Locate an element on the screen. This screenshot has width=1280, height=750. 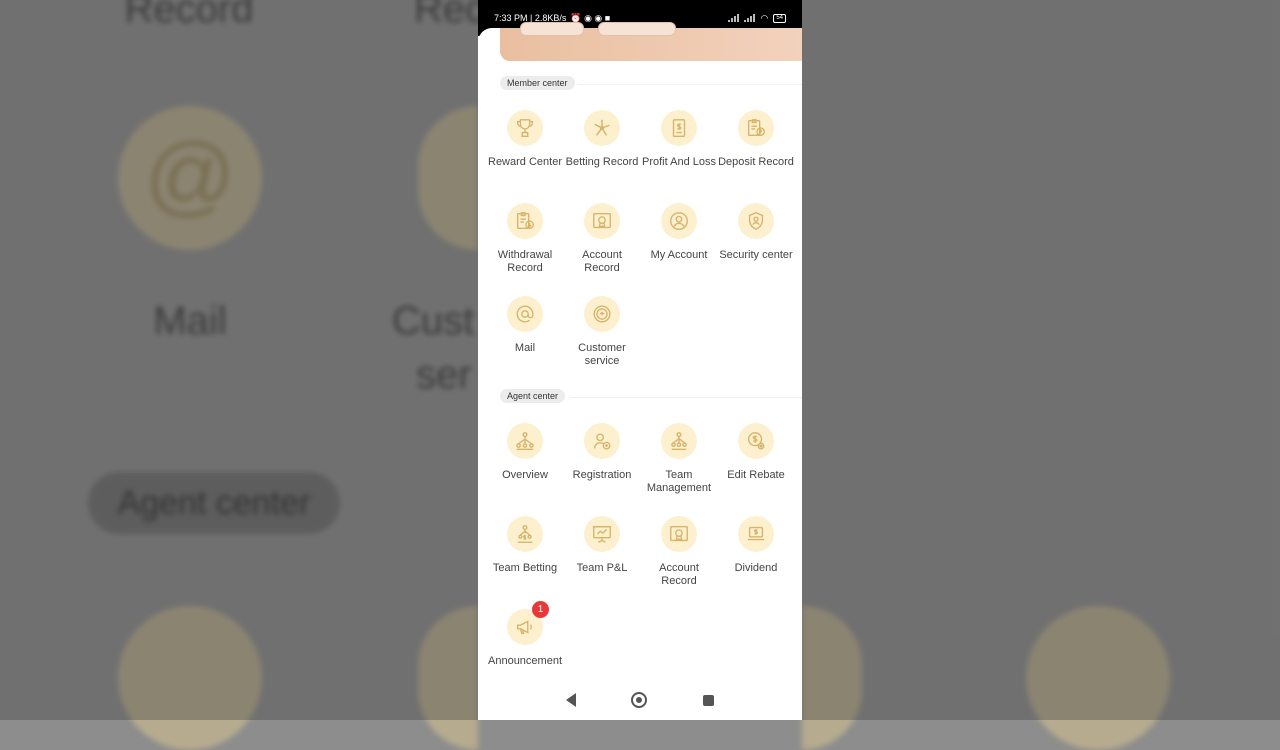
dividend-item: Dividend is located at coordinates (756, 545).